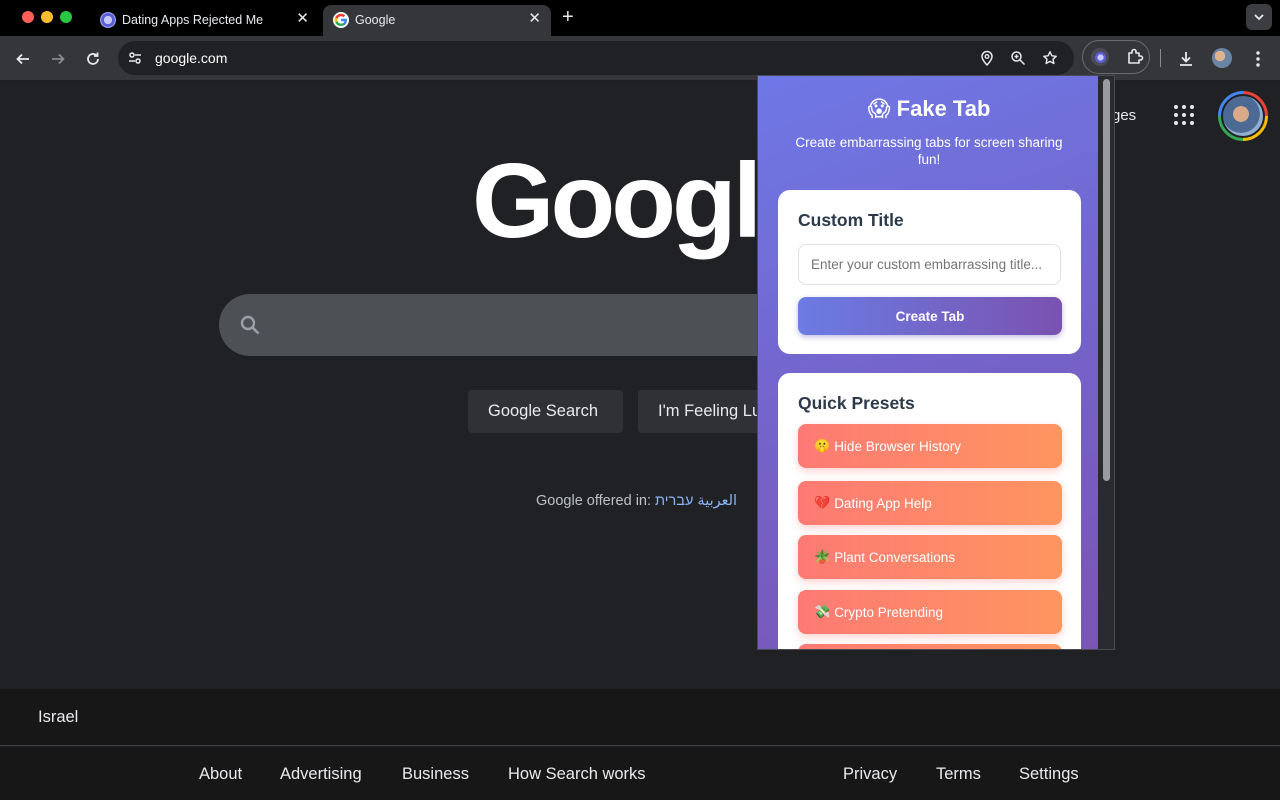 Image resolution: width=1280 pixels, height=800 pixels. I want to click on footer-link-how-search-works: How Search works, so click(577, 774).